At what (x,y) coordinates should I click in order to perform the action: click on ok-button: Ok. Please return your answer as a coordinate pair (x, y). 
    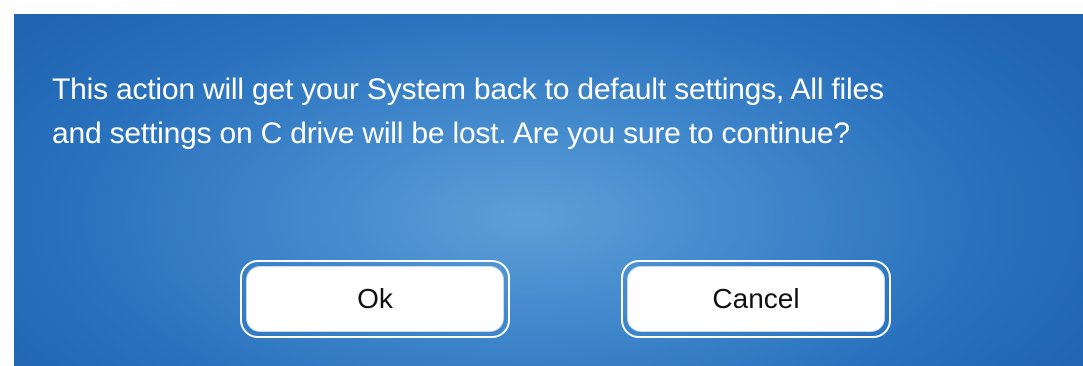
    Looking at the image, I should click on (375, 299).